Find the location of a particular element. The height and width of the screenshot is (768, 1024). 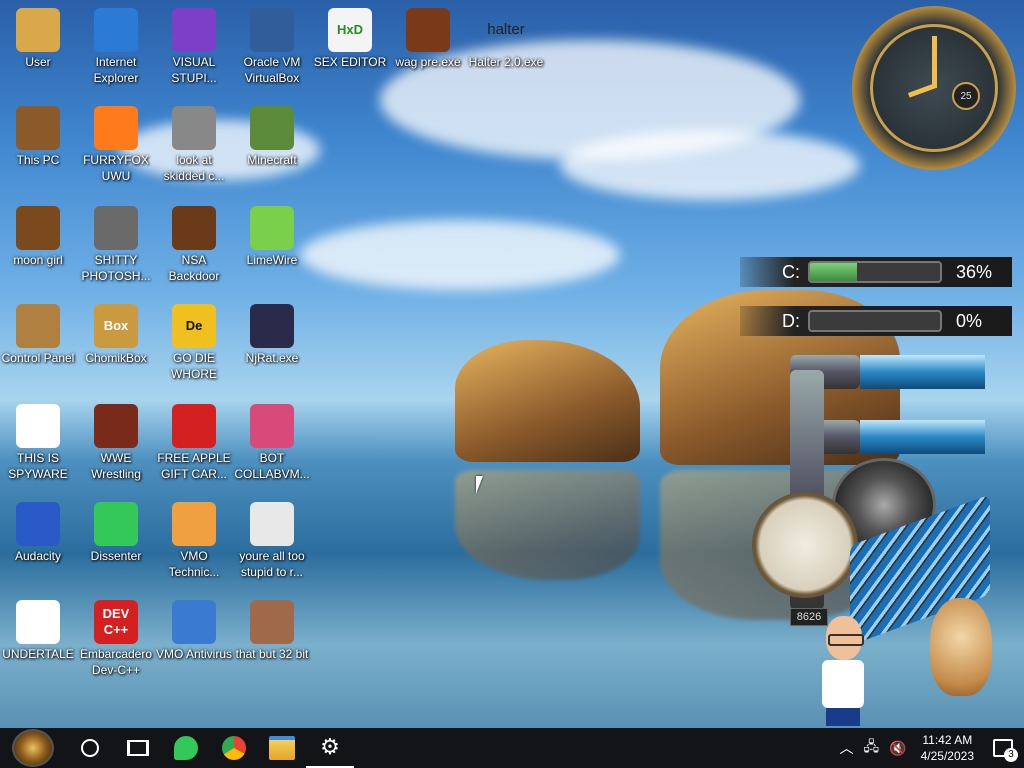

file-explorer-button is located at coordinates (282, 748).